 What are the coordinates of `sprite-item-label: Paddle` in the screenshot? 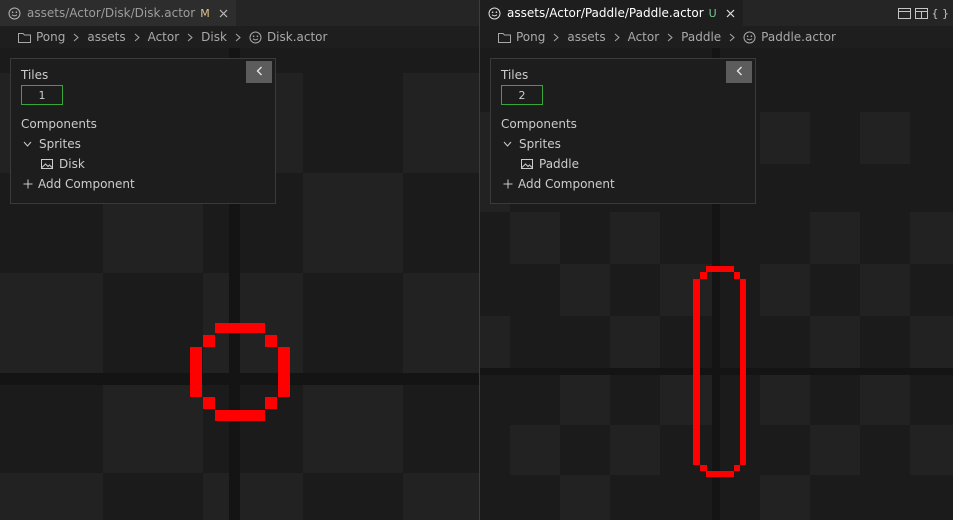 It's located at (559, 164).